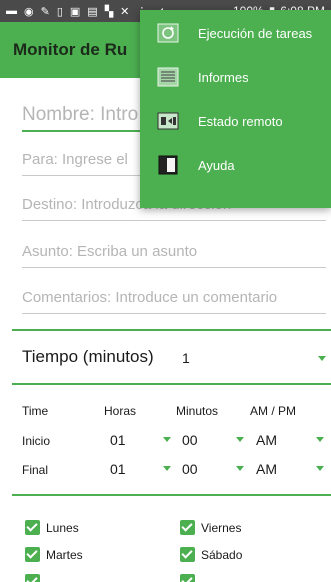  What do you see at coordinates (64, 554) in the screenshot?
I see `martes-label: Martes` at bounding box center [64, 554].